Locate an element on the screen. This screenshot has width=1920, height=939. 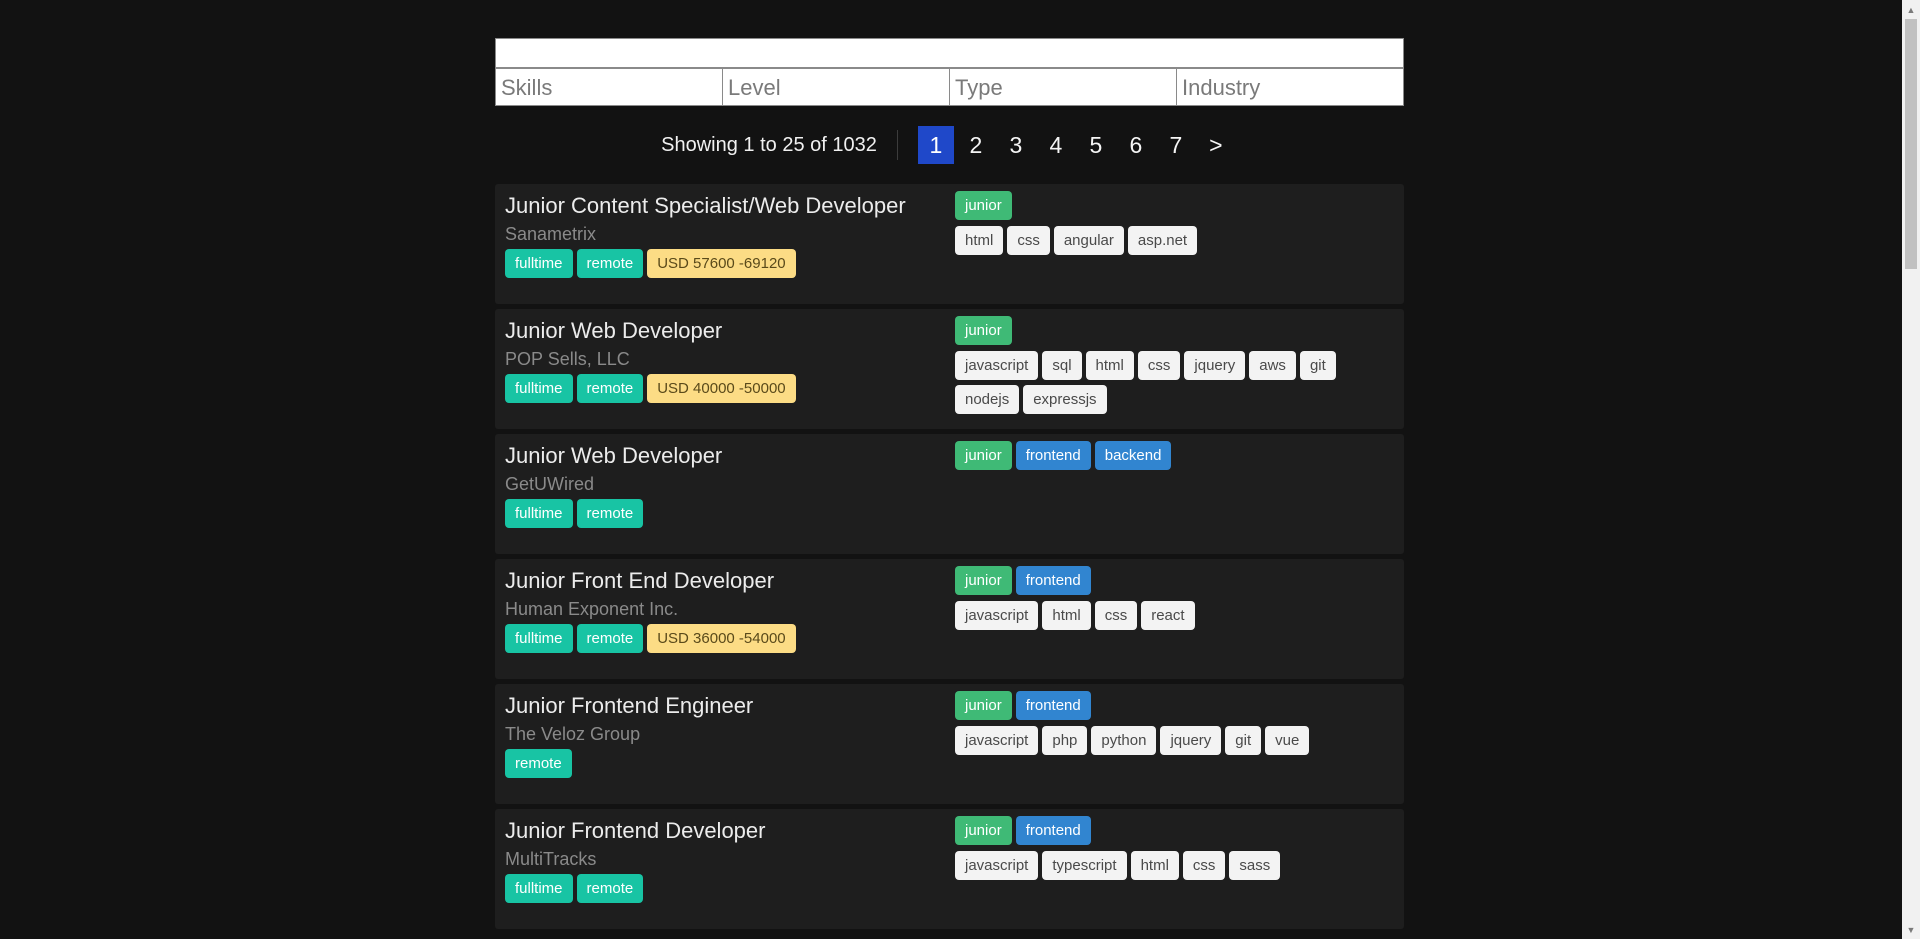
skill-tag: typescript is located at coordinates (1084, 865).